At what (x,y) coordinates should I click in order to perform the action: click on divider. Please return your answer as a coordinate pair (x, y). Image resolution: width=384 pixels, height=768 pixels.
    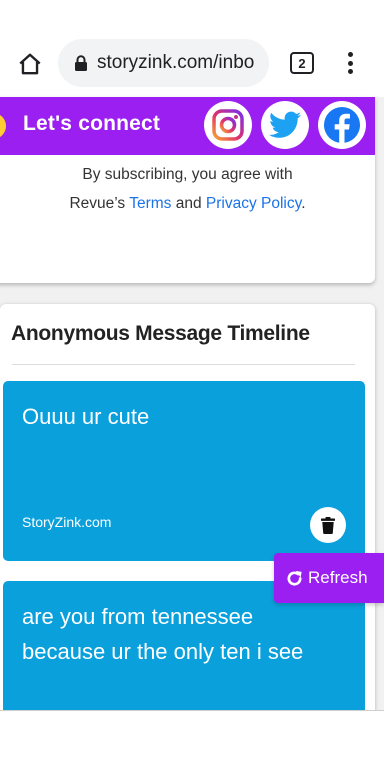
    Looking at the image, I should click on (183, 364).